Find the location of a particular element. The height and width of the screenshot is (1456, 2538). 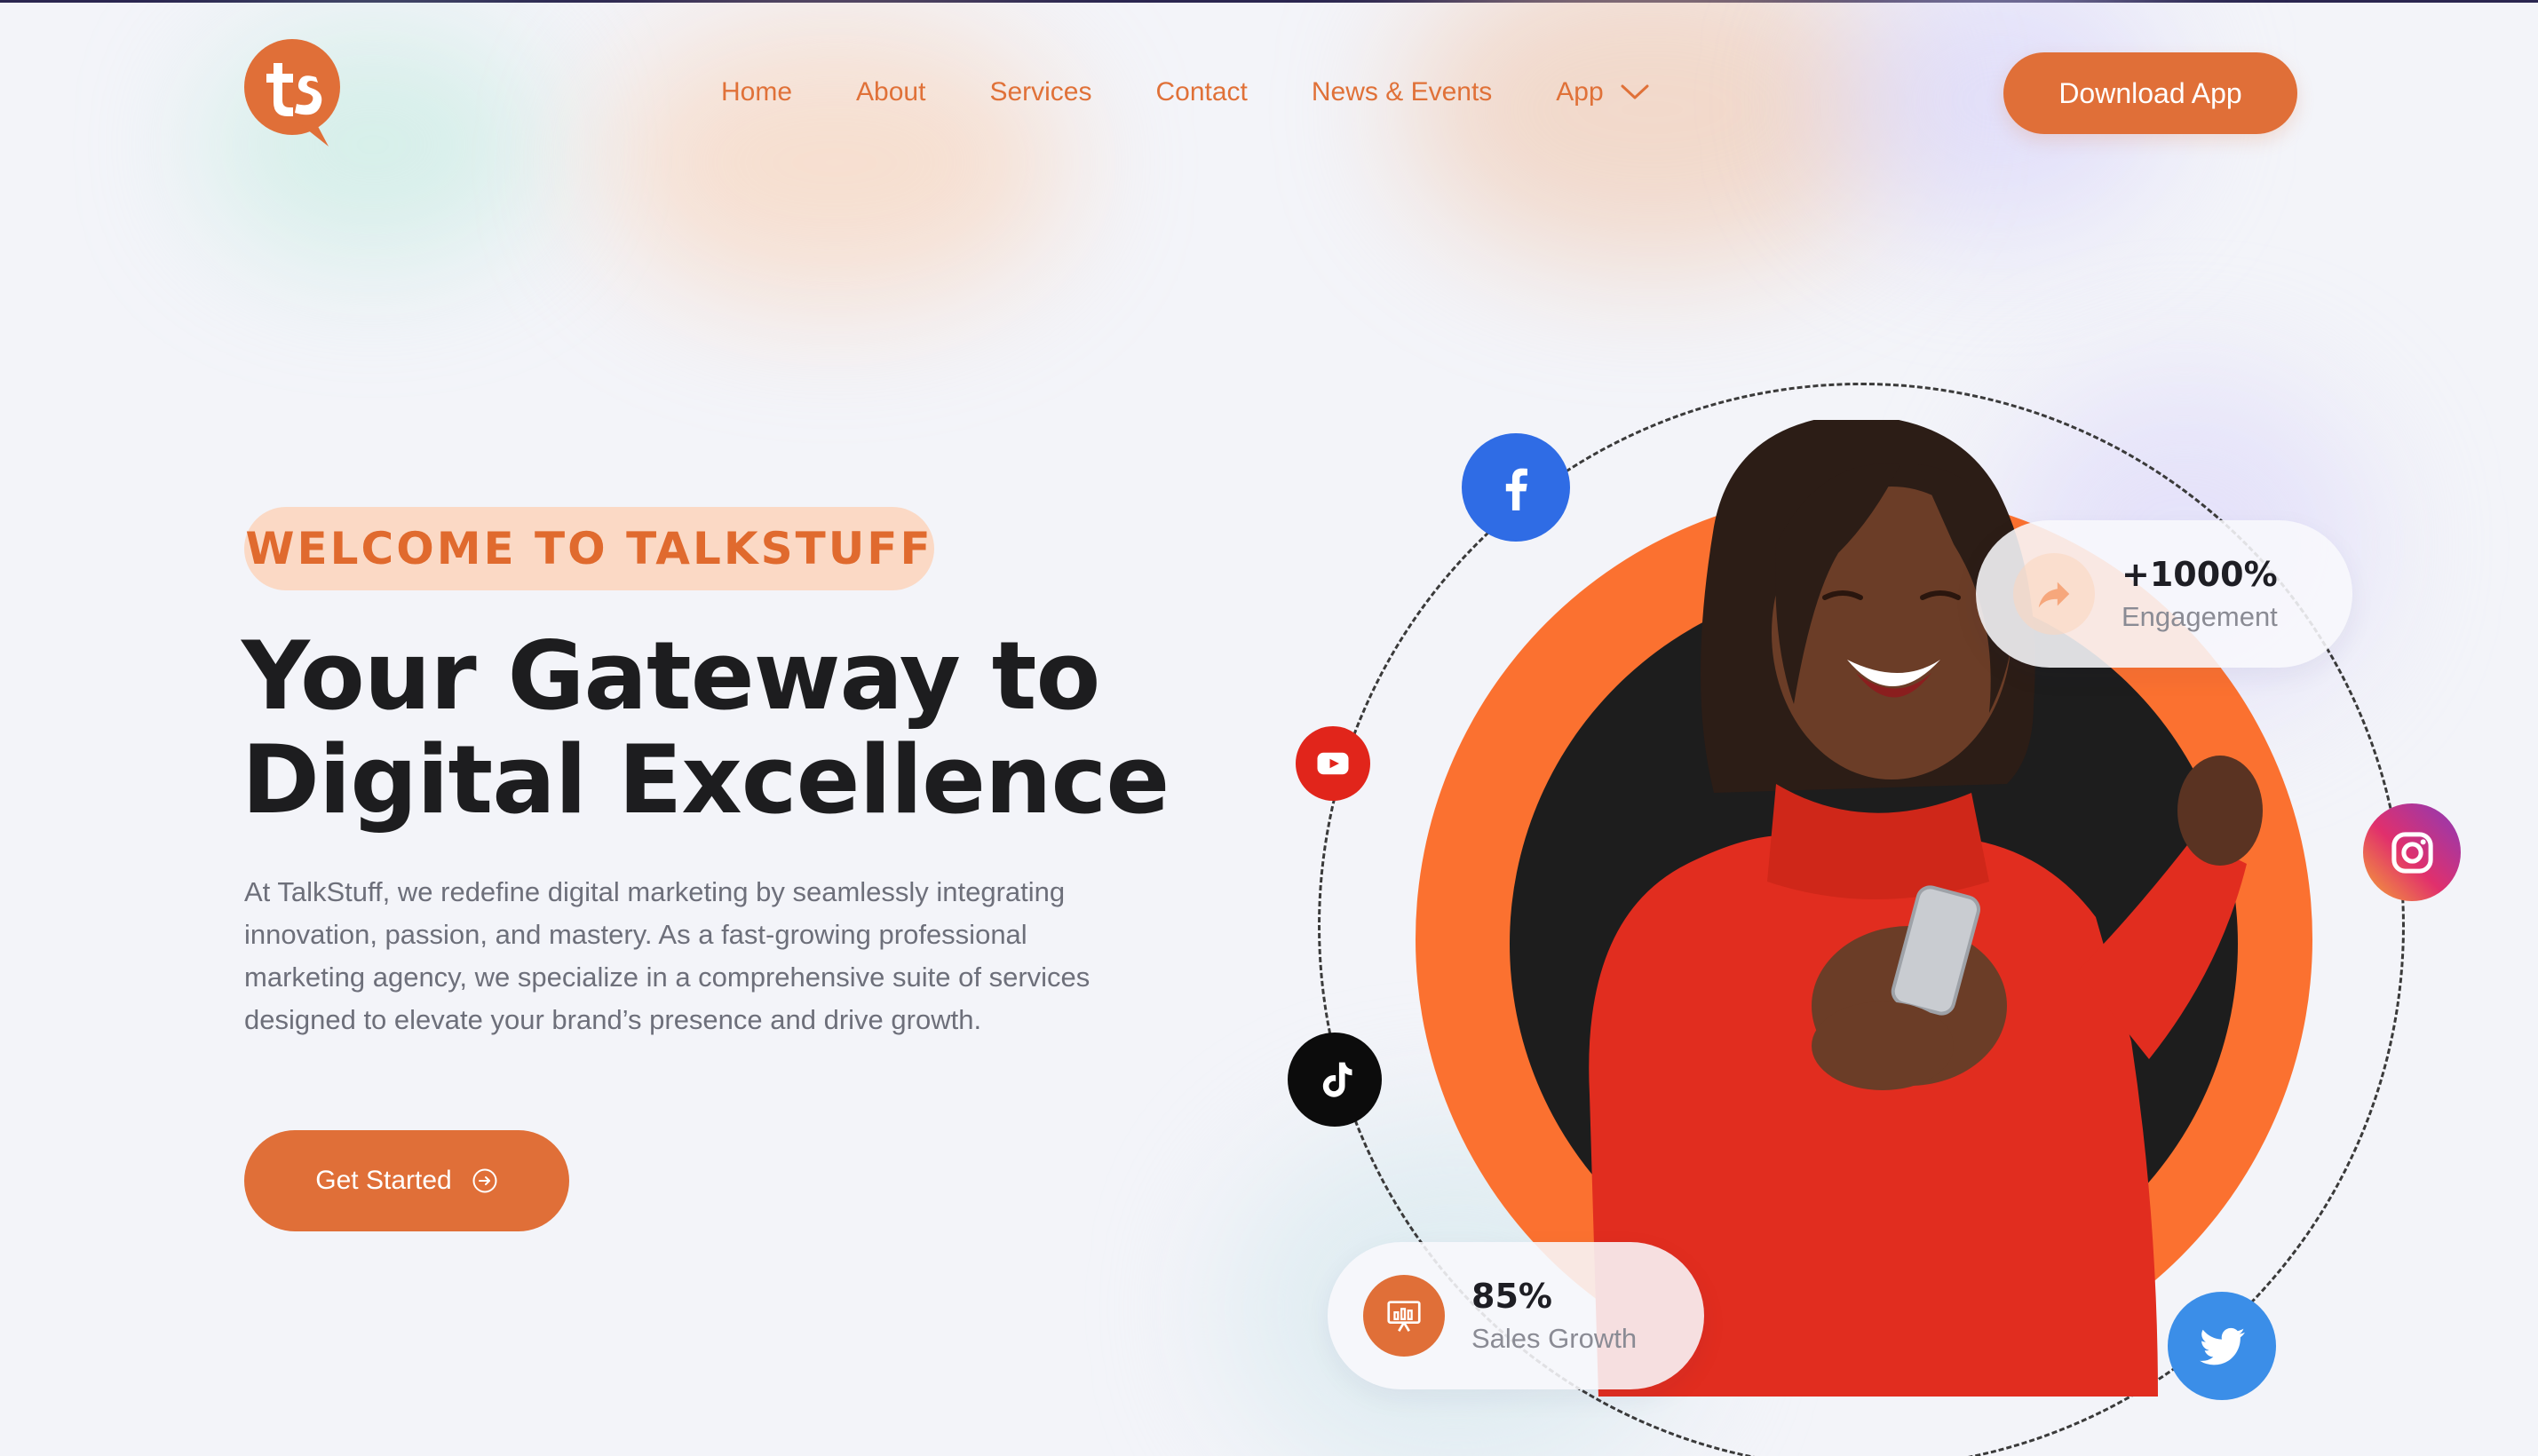

sales-growth-value: 85% is located at coordinates (1511, 1296).